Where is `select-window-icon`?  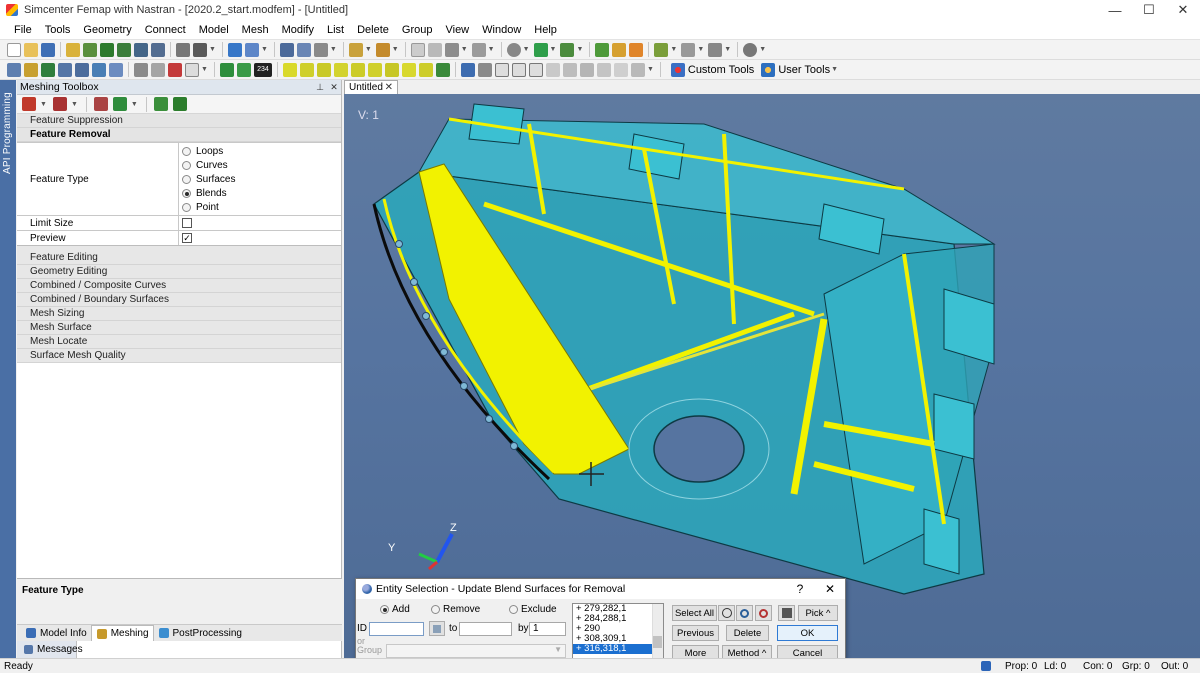
select-window-icon is located at coordinates (434, 49).